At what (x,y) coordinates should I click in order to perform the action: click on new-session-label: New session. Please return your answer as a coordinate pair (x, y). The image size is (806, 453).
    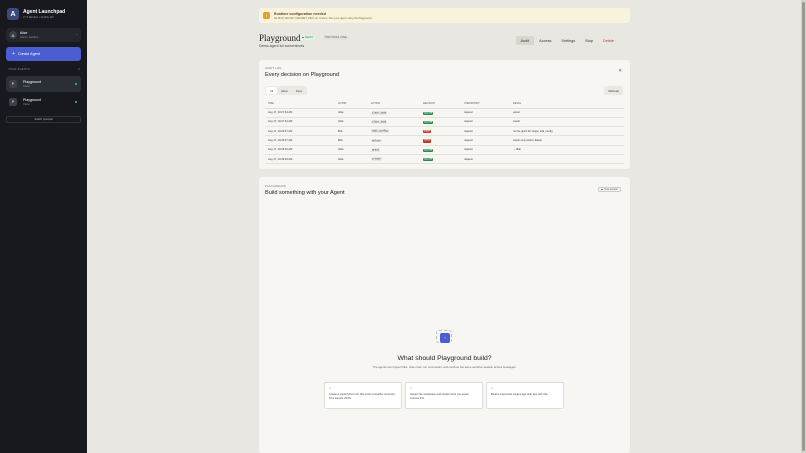
    Looking at the image, I should click on (611, 189).